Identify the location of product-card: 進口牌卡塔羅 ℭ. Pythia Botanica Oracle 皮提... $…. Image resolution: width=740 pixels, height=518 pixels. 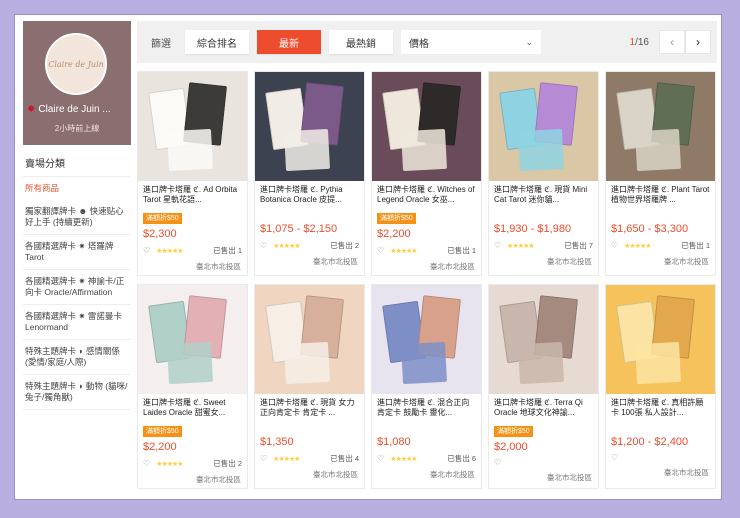
(309, 173).